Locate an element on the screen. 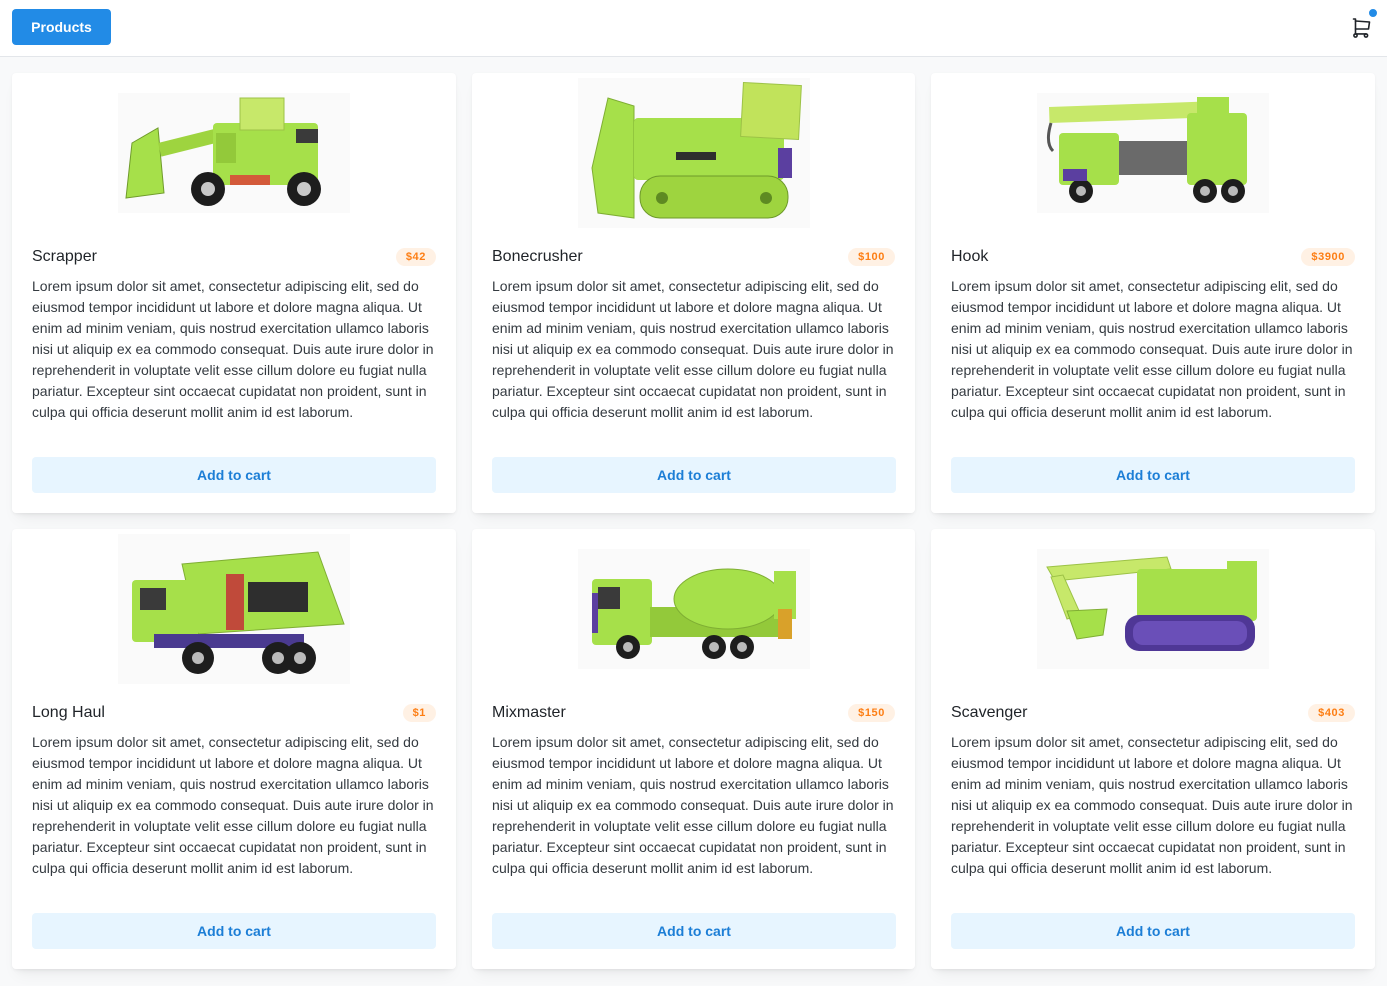 Image resolution: width=1387 pixels, height=986 pixels. excavator-toy-image is located at coordinates (1153, 609).